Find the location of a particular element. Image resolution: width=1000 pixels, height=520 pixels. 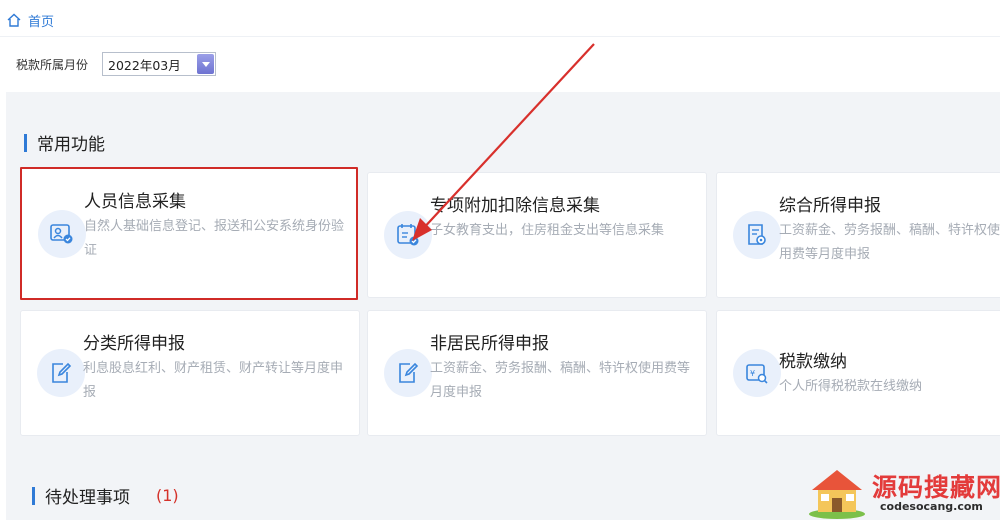

card-desc: 自然人基础信息登记、报送和公安系统身份验证 is located at coordinates (214, 238).